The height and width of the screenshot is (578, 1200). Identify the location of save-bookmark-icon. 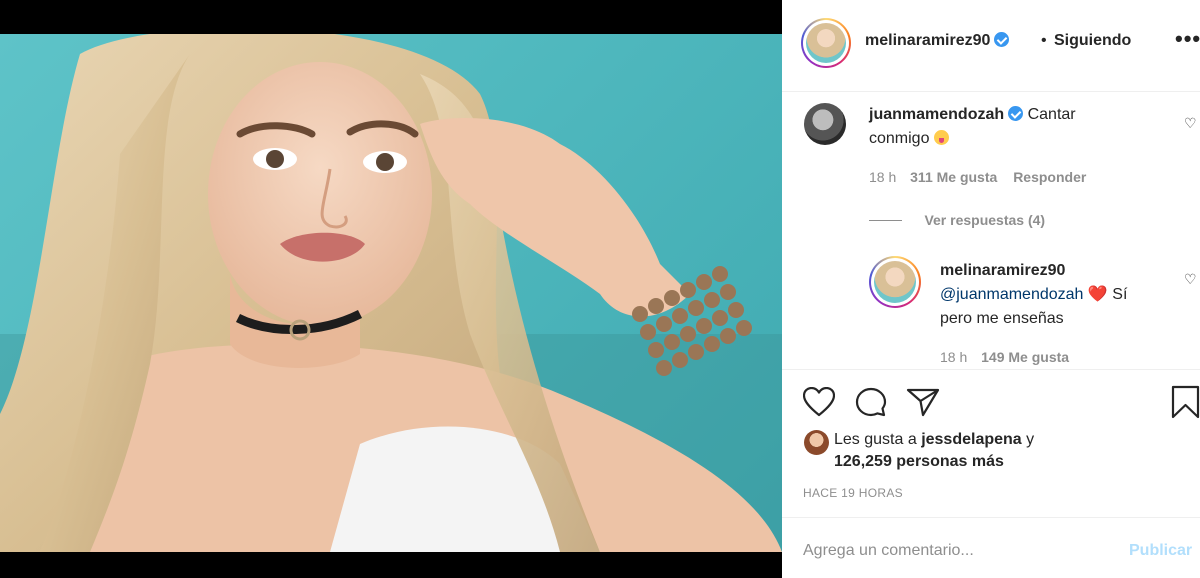
(1185, 404).